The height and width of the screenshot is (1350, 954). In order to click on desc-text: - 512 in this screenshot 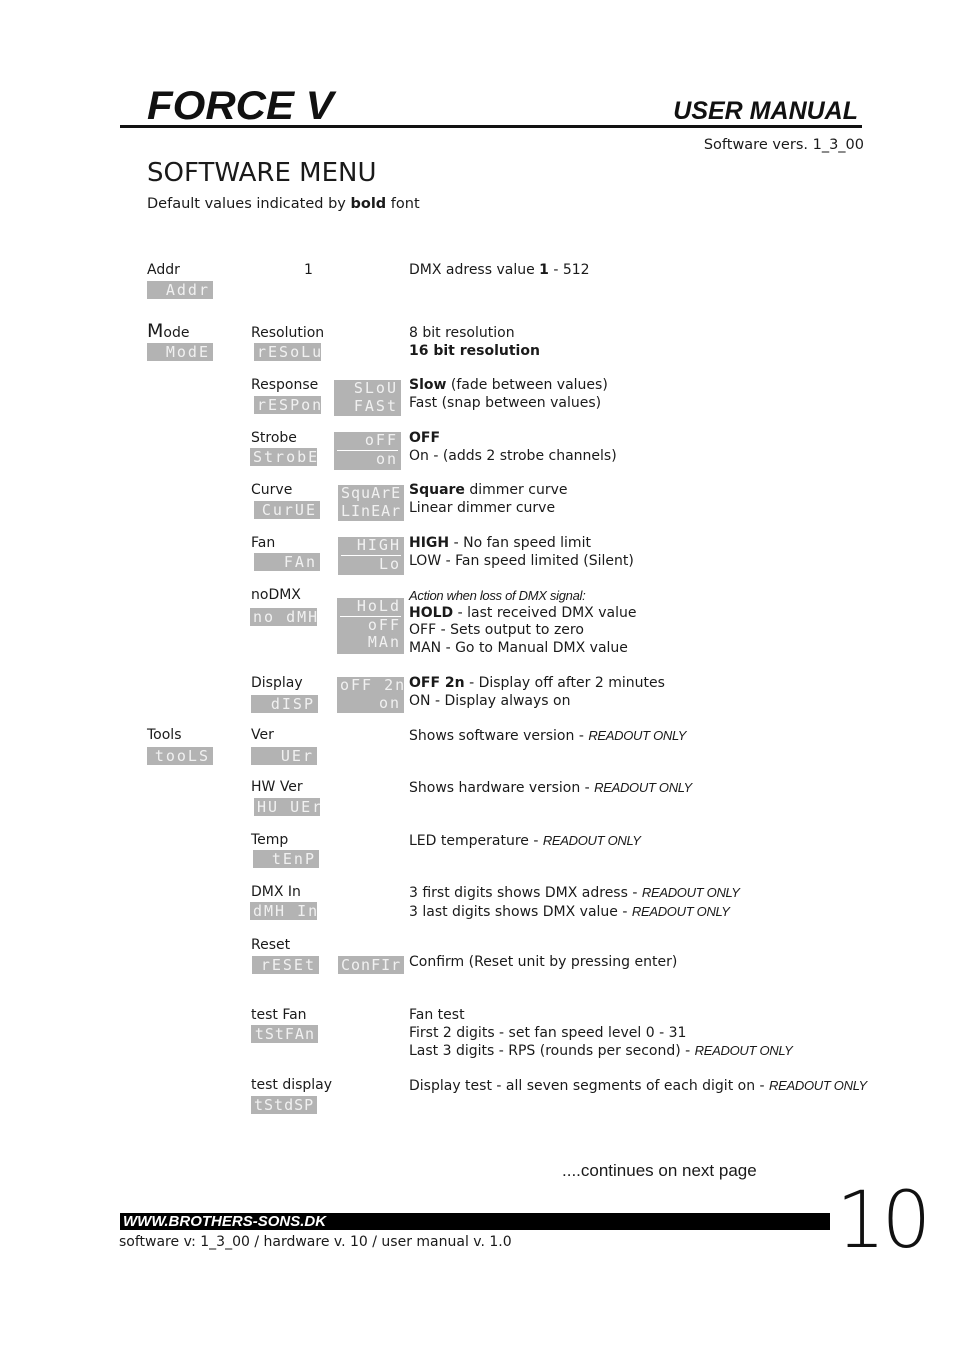, I will do `click(569, 270)`.